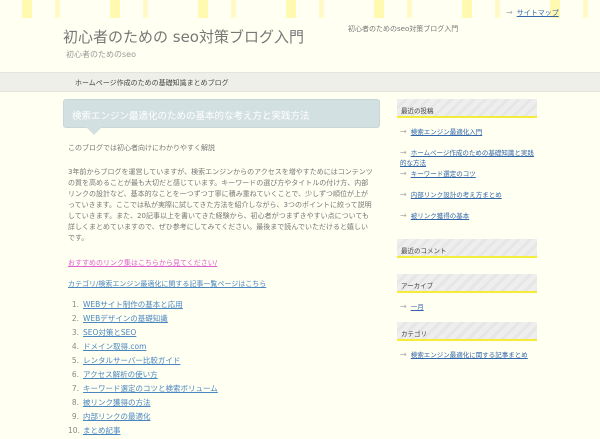 The width and height of the screenshot is (600, 439). Describe the element at coordinates (221, 418) in the screenshot. I see `list-item: 9. 内部リンクの最適化` at that location.